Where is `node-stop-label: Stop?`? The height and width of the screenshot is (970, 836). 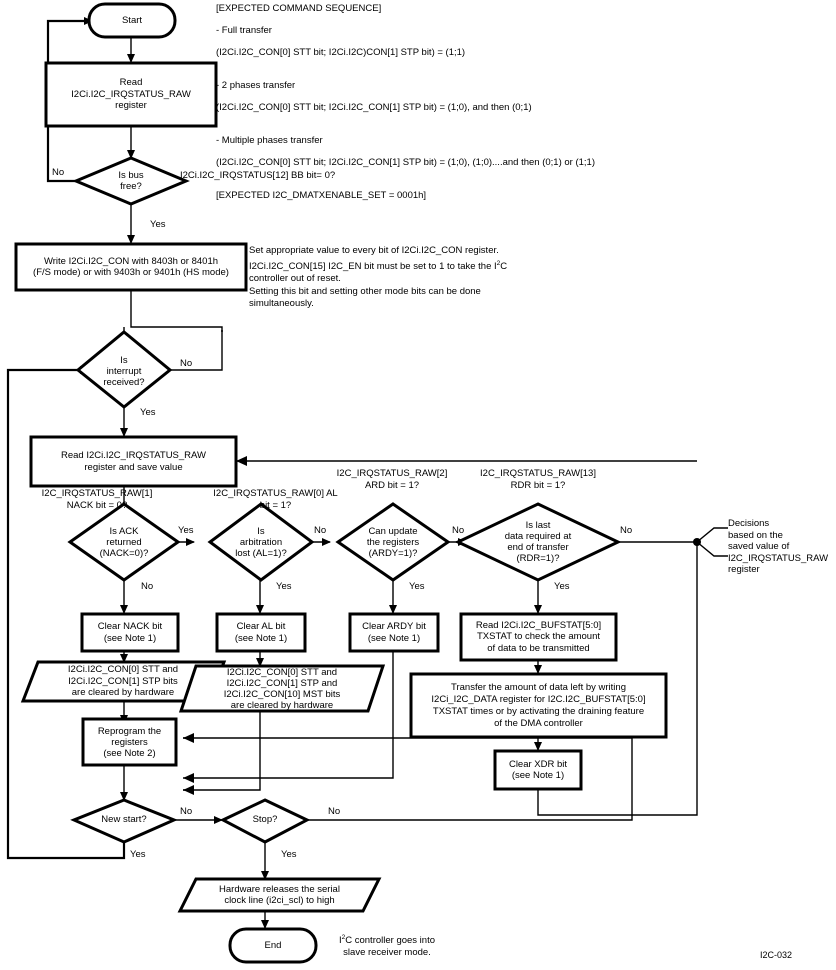 node-stop-label: Stop? is located at coordinates (265, 820).